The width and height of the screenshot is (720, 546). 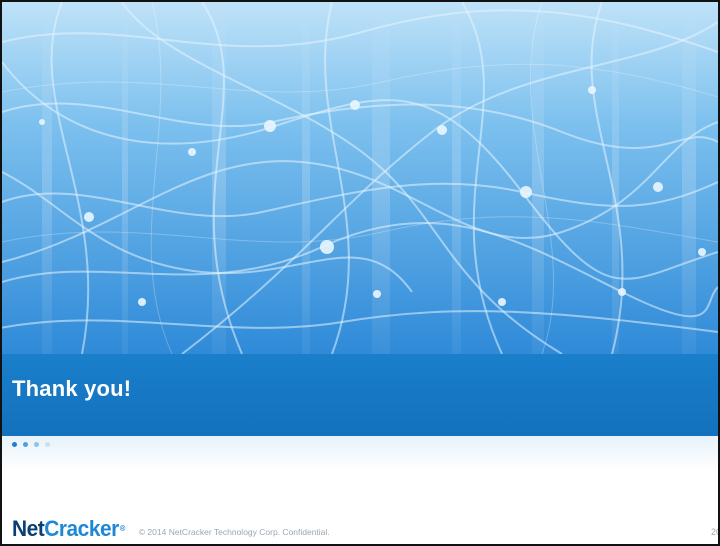 I want to click on logo-net: Net, so click(x=28, y=528).